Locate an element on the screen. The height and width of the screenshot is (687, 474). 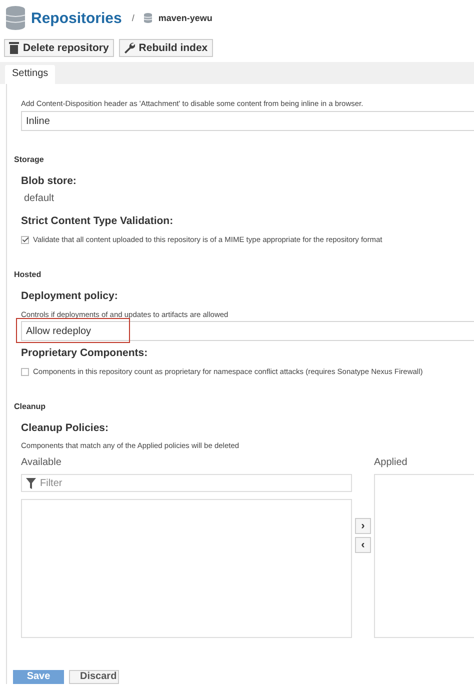
field-label: Blob store: is located at coordinates (49, 181).